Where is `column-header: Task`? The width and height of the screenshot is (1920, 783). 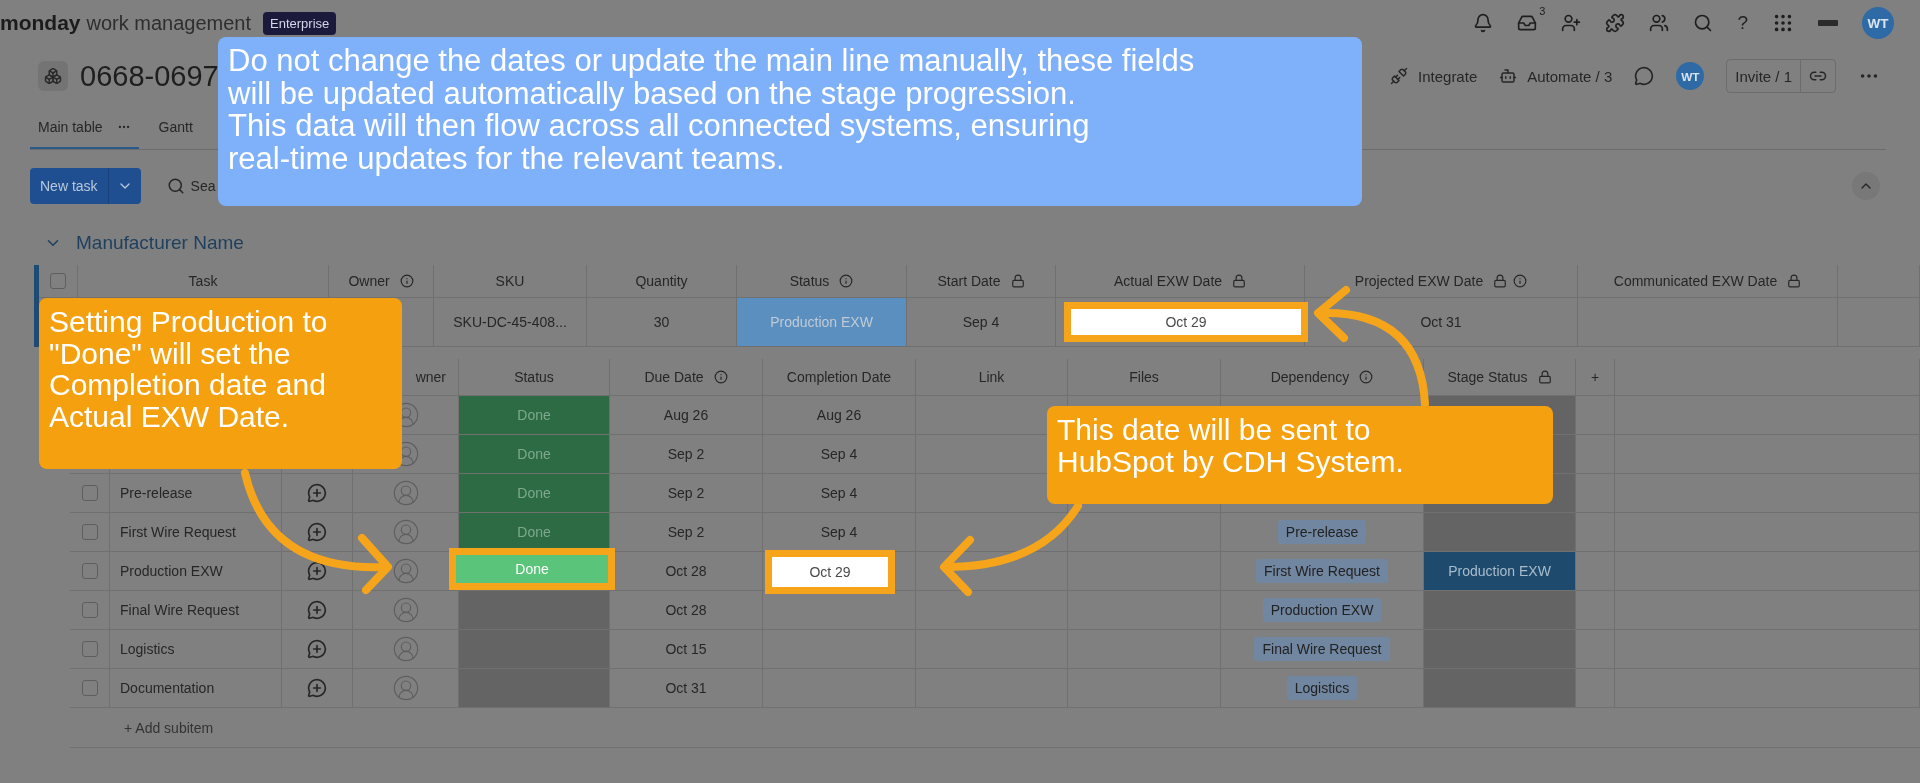
column-header: Task is located at coordinates (203, 281).